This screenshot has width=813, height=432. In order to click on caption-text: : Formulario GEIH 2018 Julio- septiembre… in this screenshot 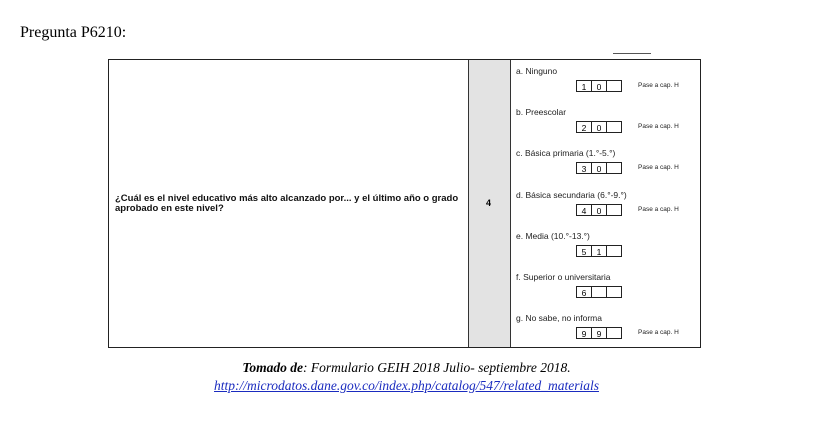, I will do `click(437, 367)`.